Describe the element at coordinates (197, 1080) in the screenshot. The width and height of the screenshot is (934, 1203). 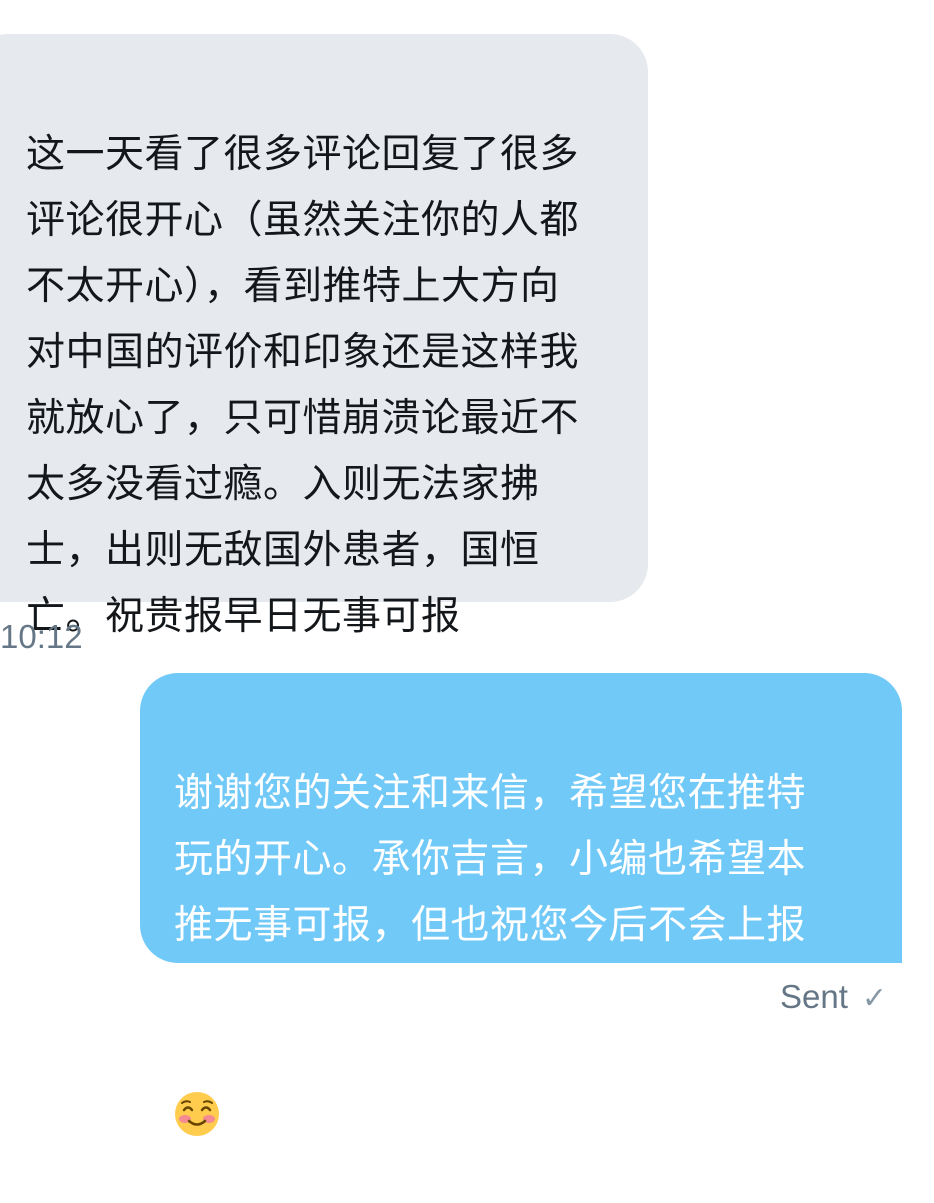
I see `smiling-face-emoji-icon` at that location.